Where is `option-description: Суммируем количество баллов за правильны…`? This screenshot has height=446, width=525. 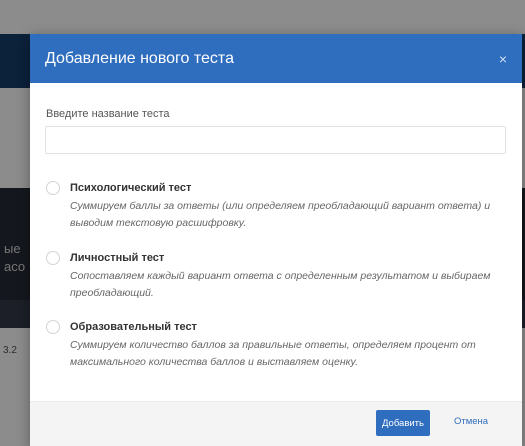
option-description: Суммируем количество баллов за правильны… is located at coordinates (273, 353).